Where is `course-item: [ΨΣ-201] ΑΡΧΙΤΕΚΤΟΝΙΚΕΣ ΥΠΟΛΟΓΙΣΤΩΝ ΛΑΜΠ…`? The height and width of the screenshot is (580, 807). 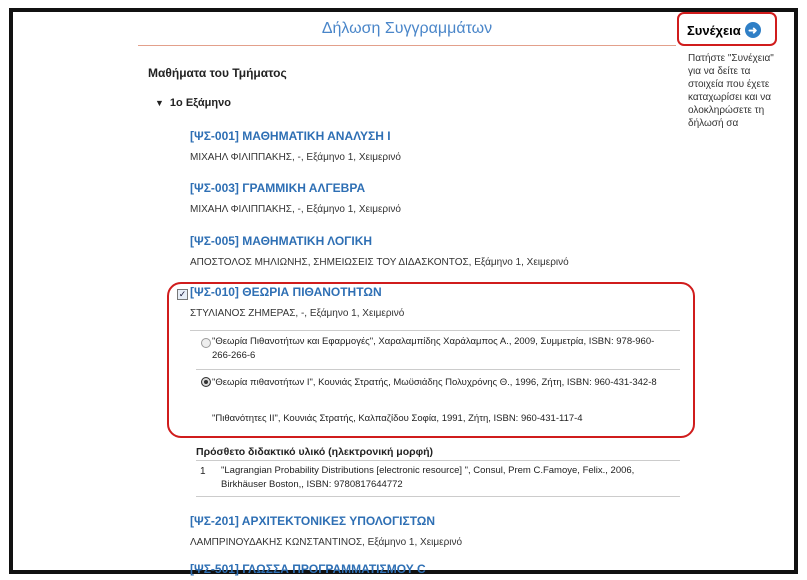 course-item: [ΨΣ-201] ΑΡΧΙΤΕΚΤΟΝΙΚΕΣ ΥΠΟΛΟΓΙΣΤΩΝ ΛΑΜΠ… is located at coordinates (326, 531).